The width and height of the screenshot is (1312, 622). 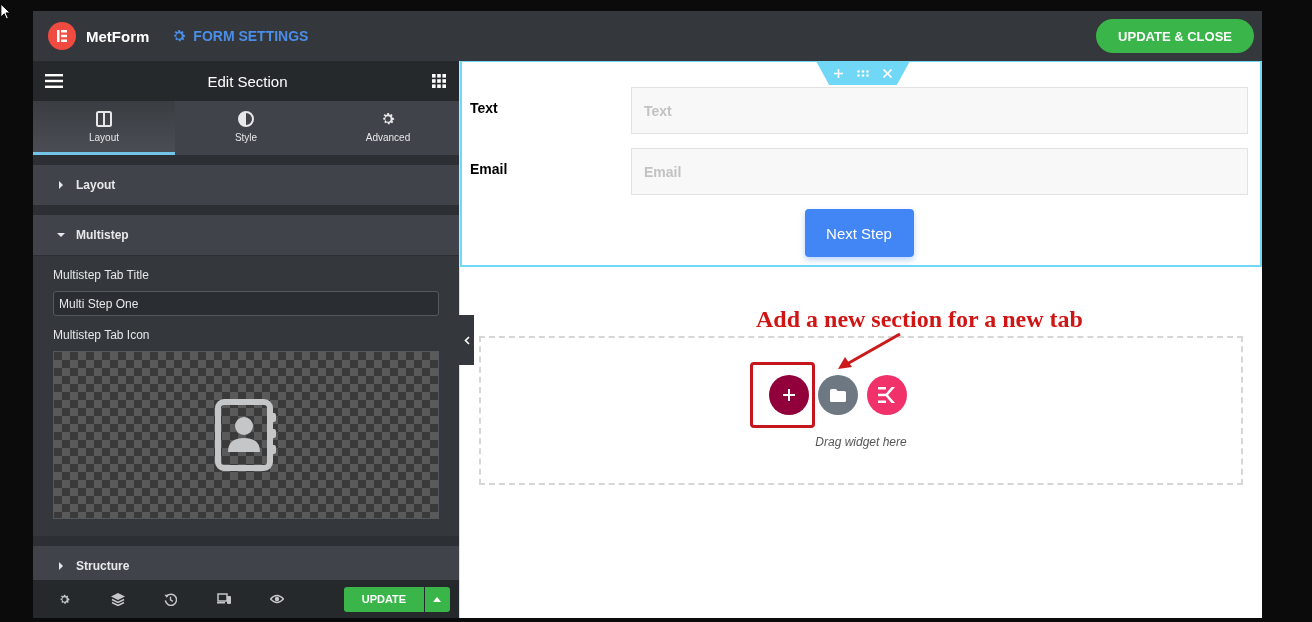 I want to click on logo-icon, so click(x=62, y=36).